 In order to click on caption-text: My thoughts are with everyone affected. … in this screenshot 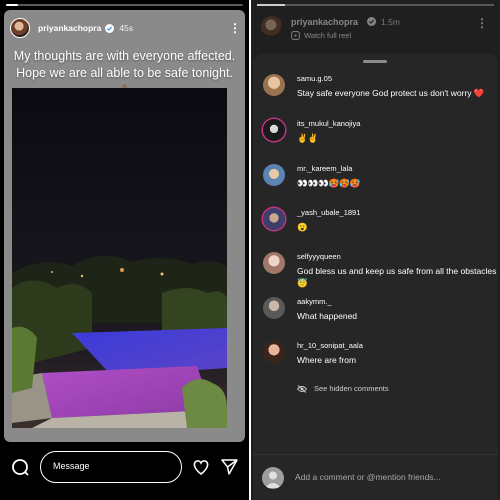, I will do `click(124, 64)`.